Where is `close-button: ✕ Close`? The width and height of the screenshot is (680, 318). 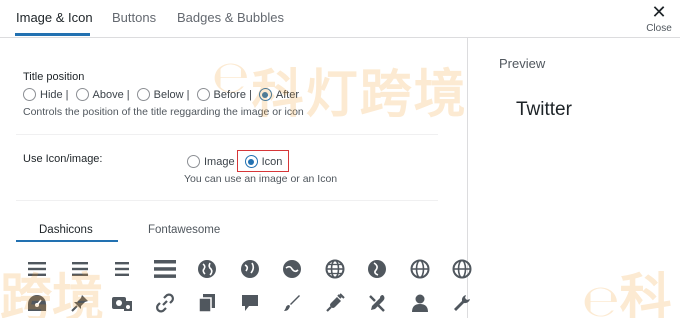 close-button: ✕ Close is located at coordinates (659, 18).